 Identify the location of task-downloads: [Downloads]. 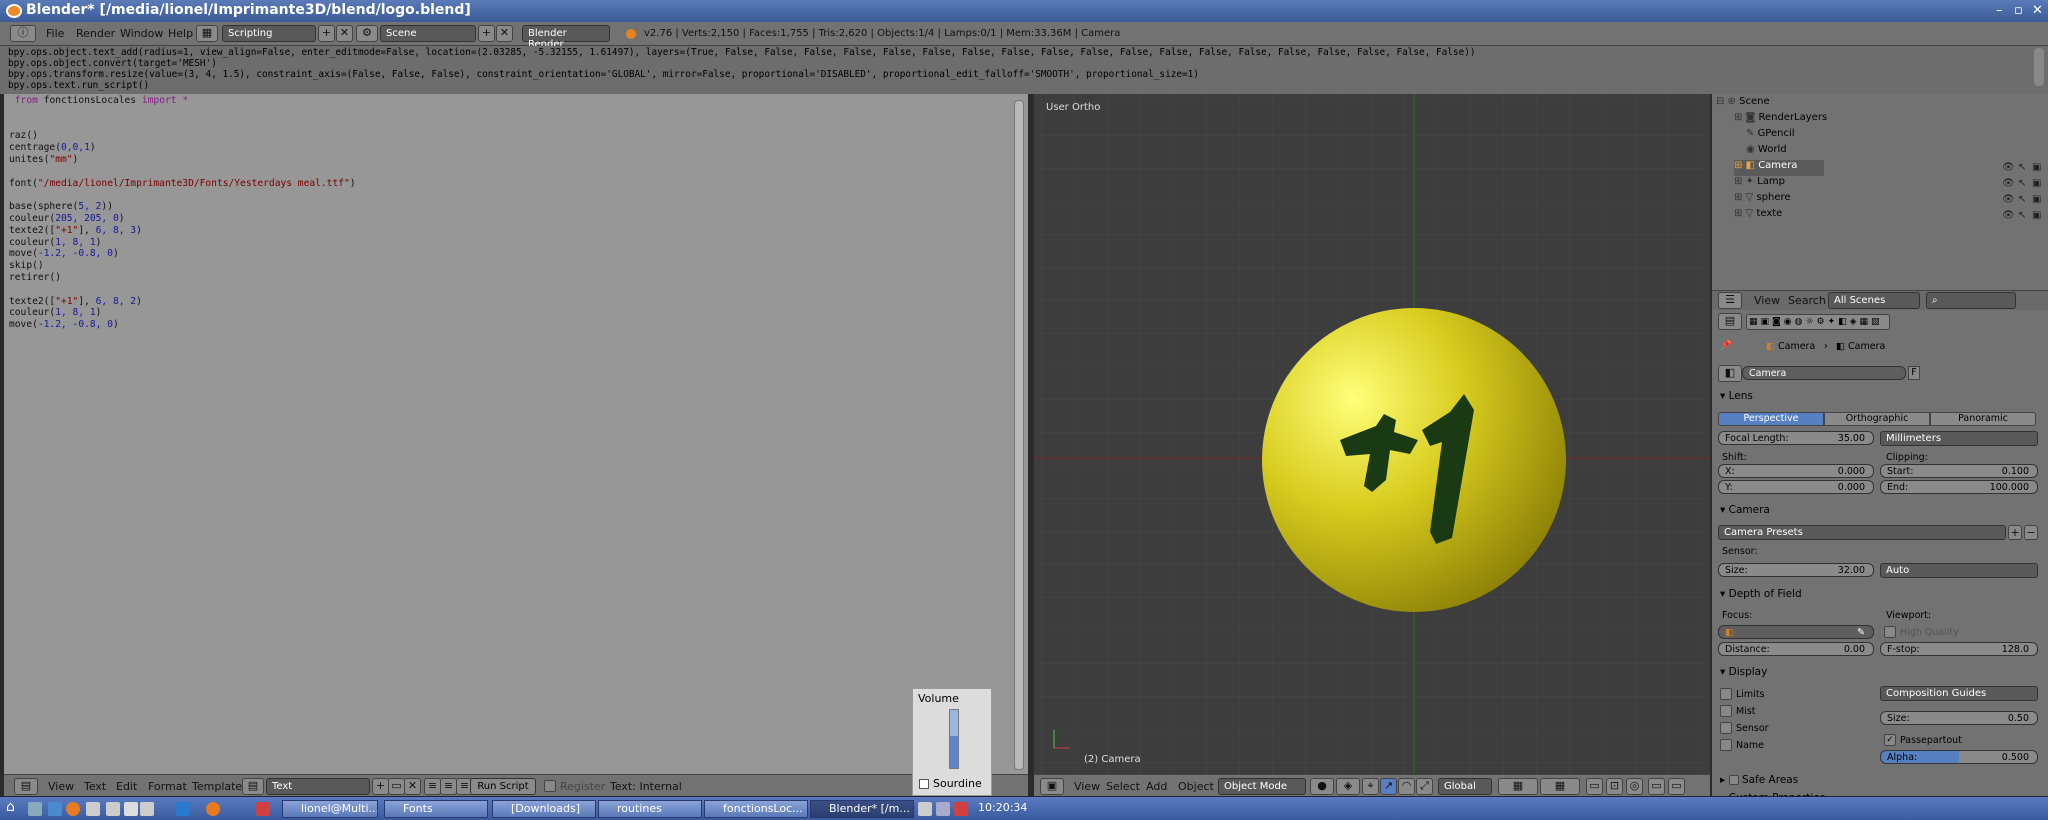
(544, 809).